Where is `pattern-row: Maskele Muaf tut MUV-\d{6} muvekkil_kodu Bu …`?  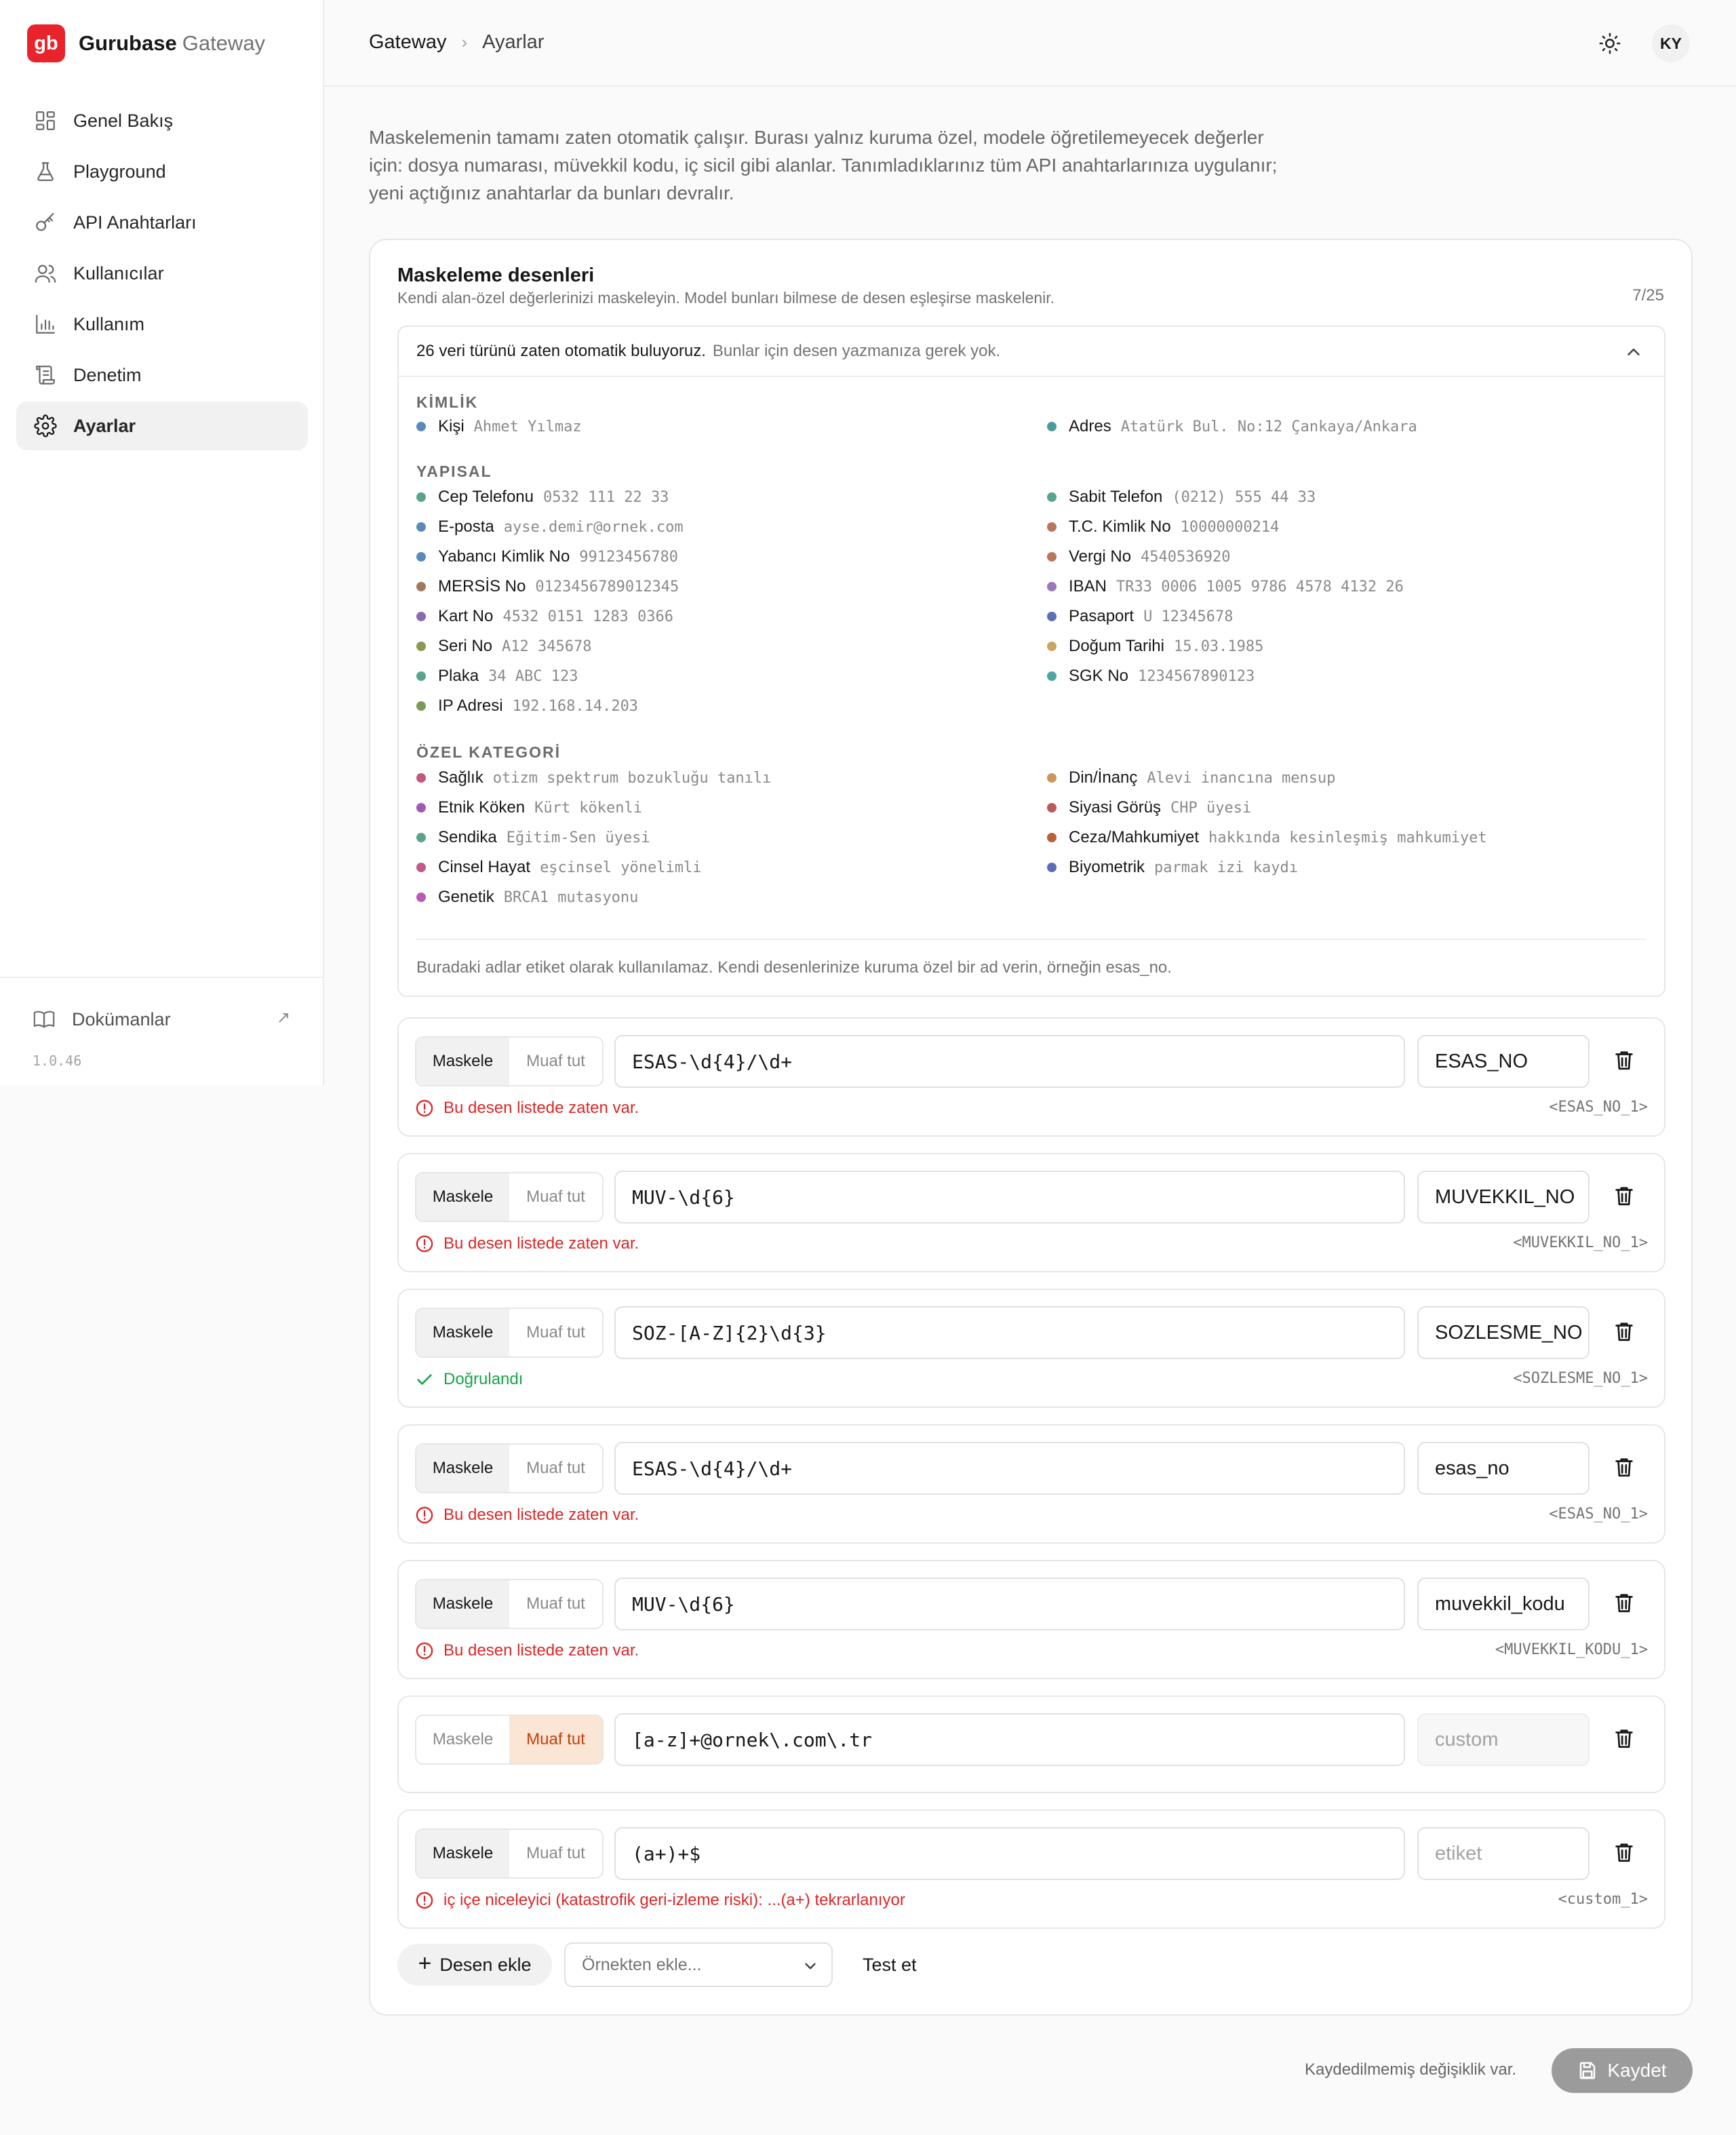
pattern-row: Maskele Muaf tut MUV-\d{6} muvekkil_kodu Bu … is located at coordinates (1031, 1619).